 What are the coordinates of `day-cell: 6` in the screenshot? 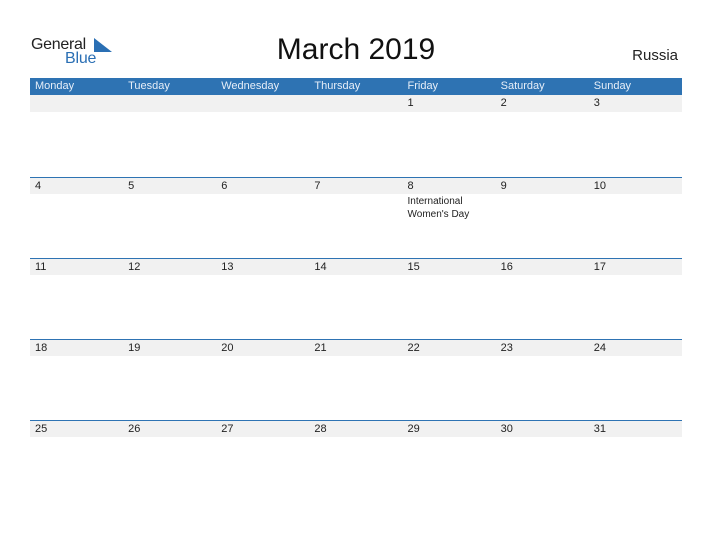 It's located at (224, 186).